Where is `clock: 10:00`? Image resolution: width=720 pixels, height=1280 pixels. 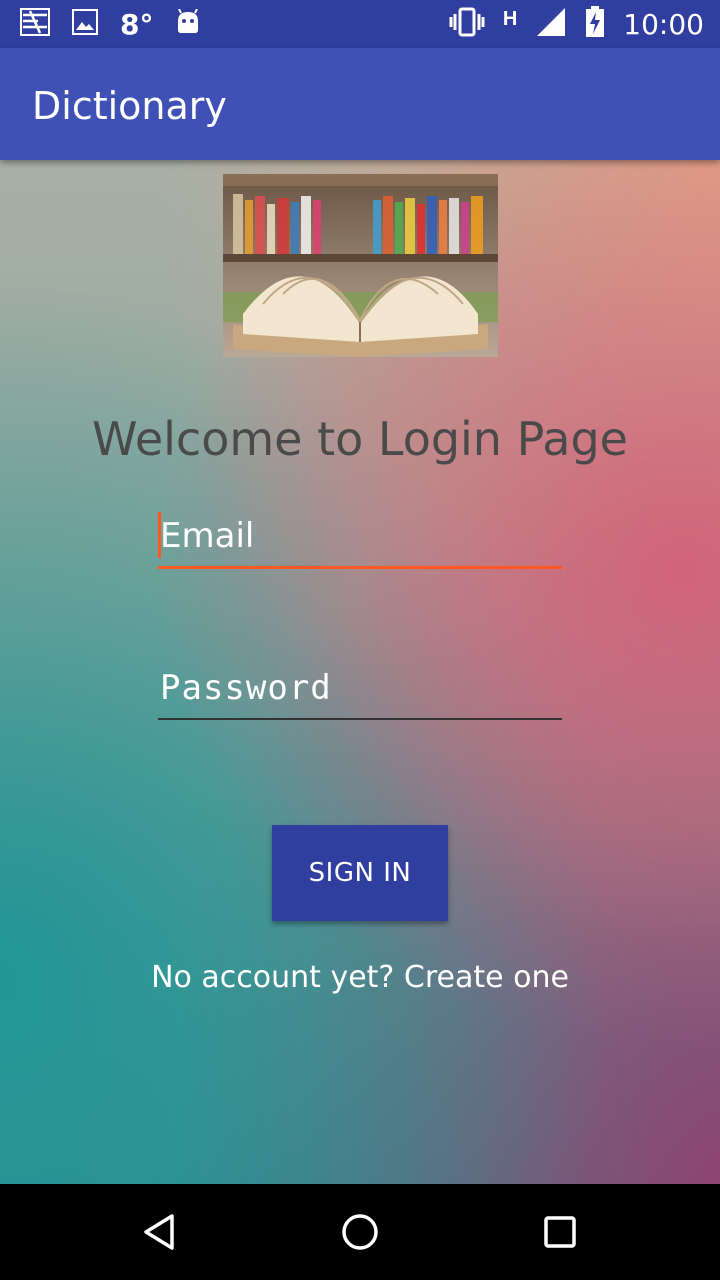
clock: 10:00 is located at coordinates (663, 24).